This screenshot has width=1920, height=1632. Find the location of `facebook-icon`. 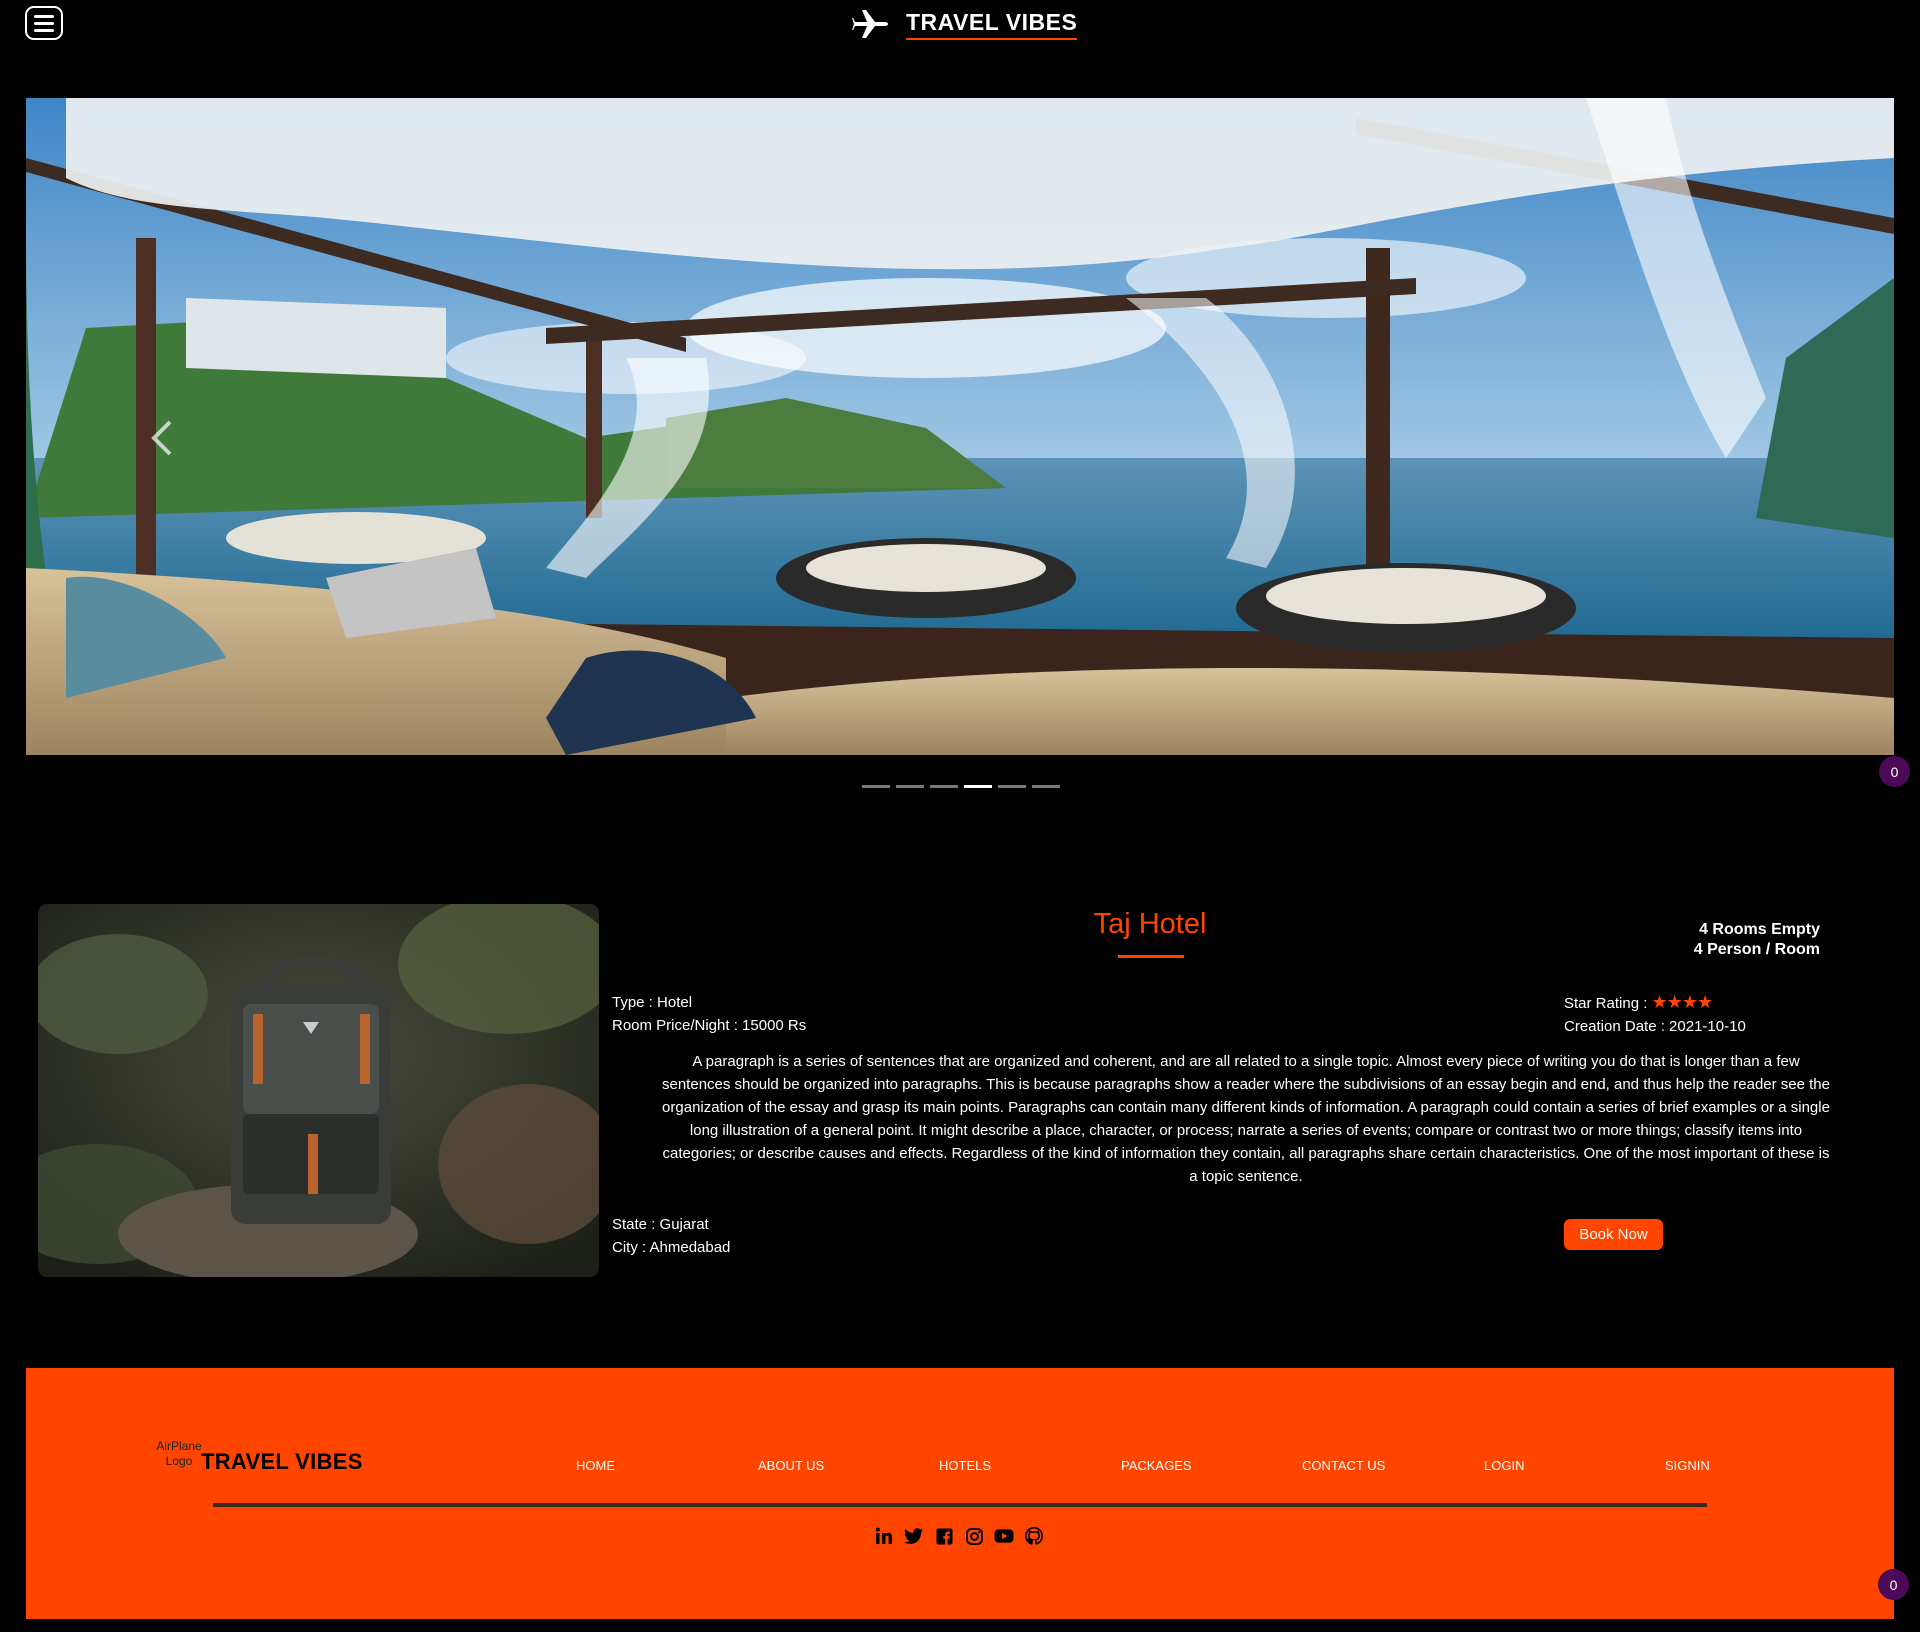

facebook-icon is located at coordinates (944, 1536).